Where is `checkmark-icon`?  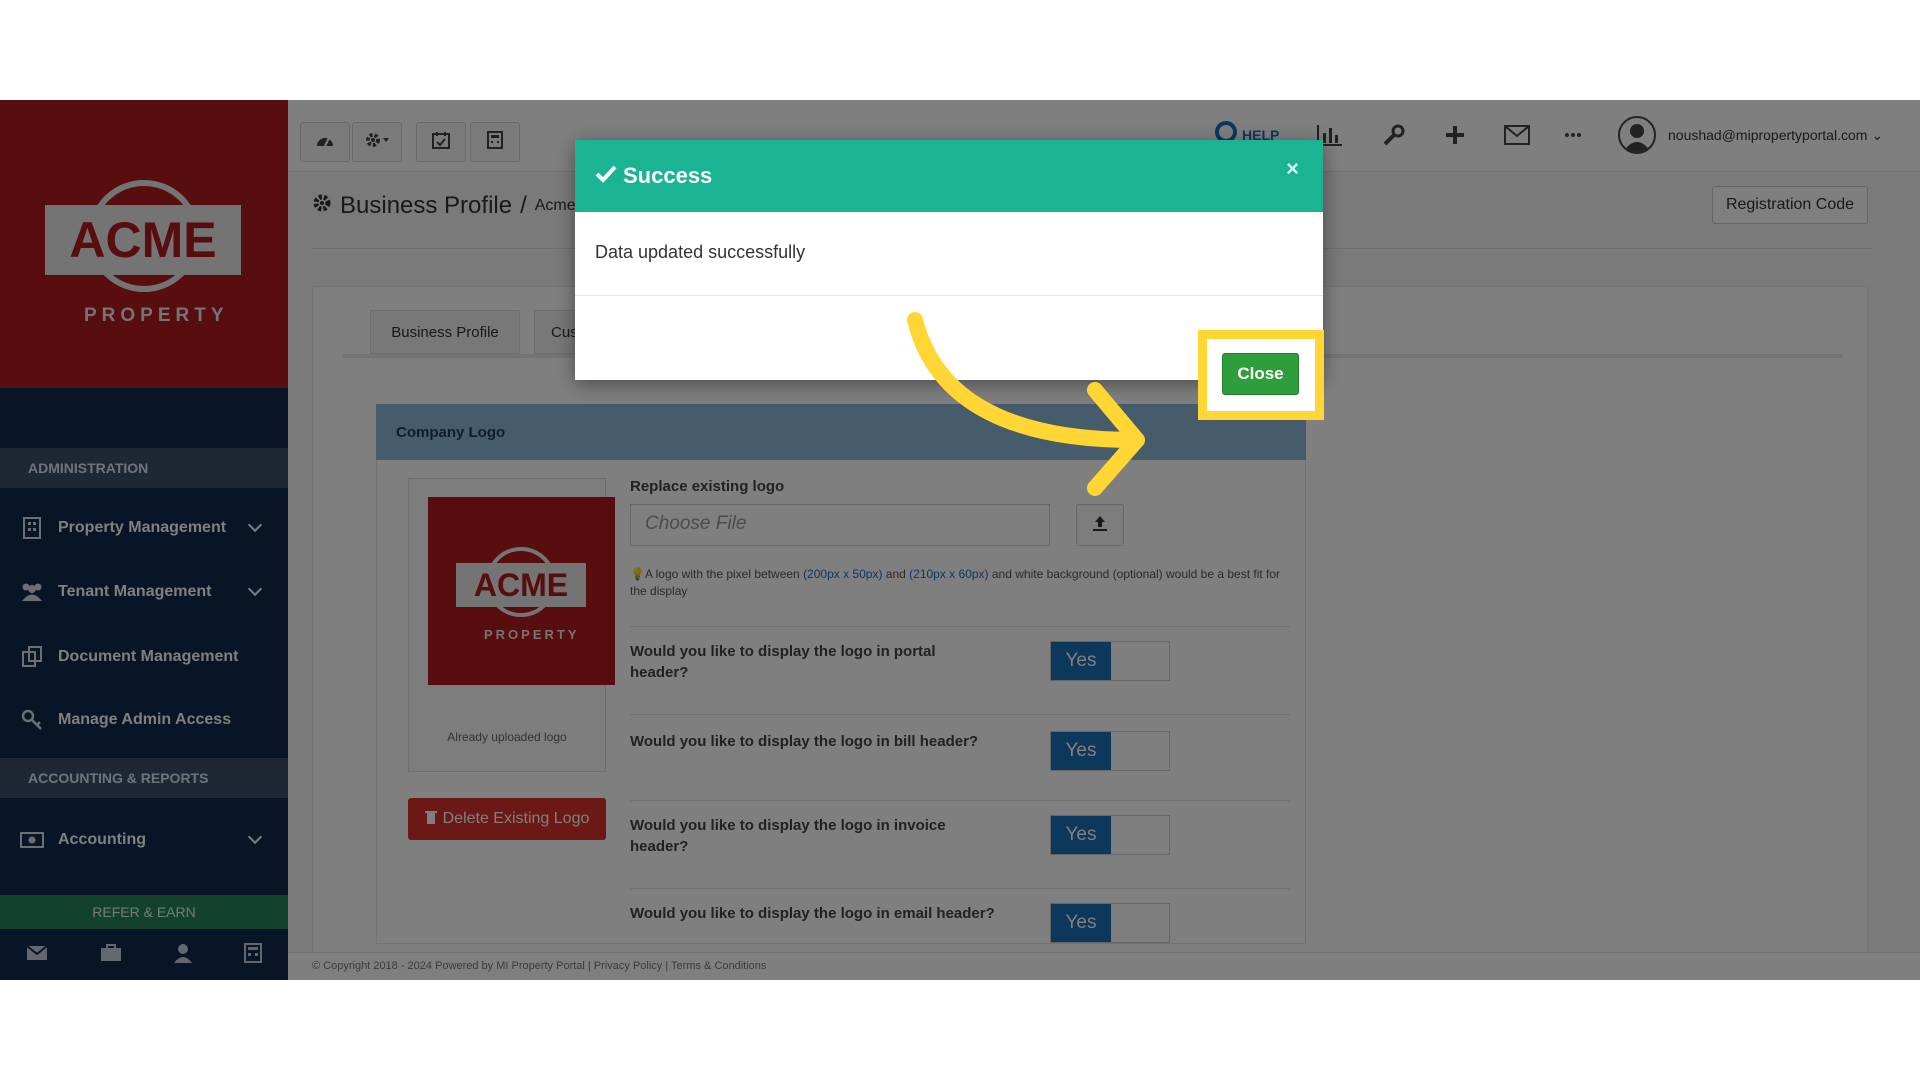
checkmark-icon is located at coordinates (606, 176).